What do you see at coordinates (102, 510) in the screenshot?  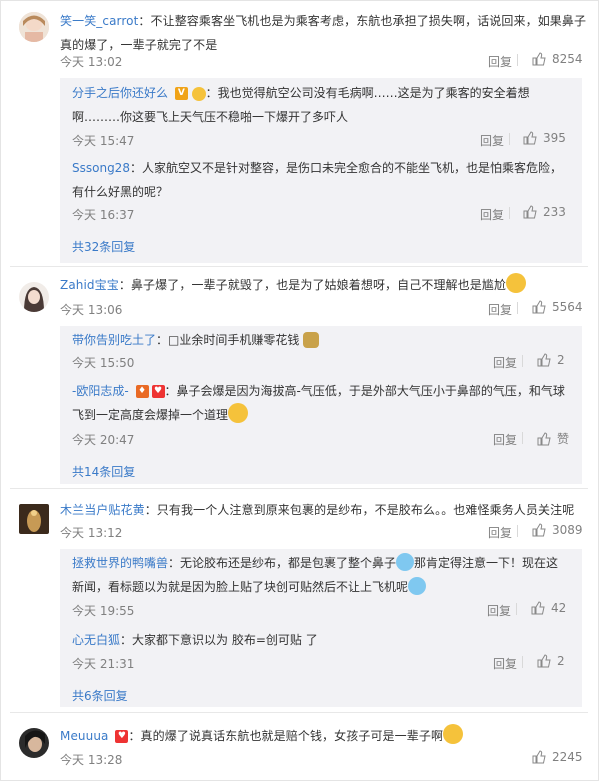 I see `comment-username: 木兰当户贴花黄` at bounding box center [102, 510].